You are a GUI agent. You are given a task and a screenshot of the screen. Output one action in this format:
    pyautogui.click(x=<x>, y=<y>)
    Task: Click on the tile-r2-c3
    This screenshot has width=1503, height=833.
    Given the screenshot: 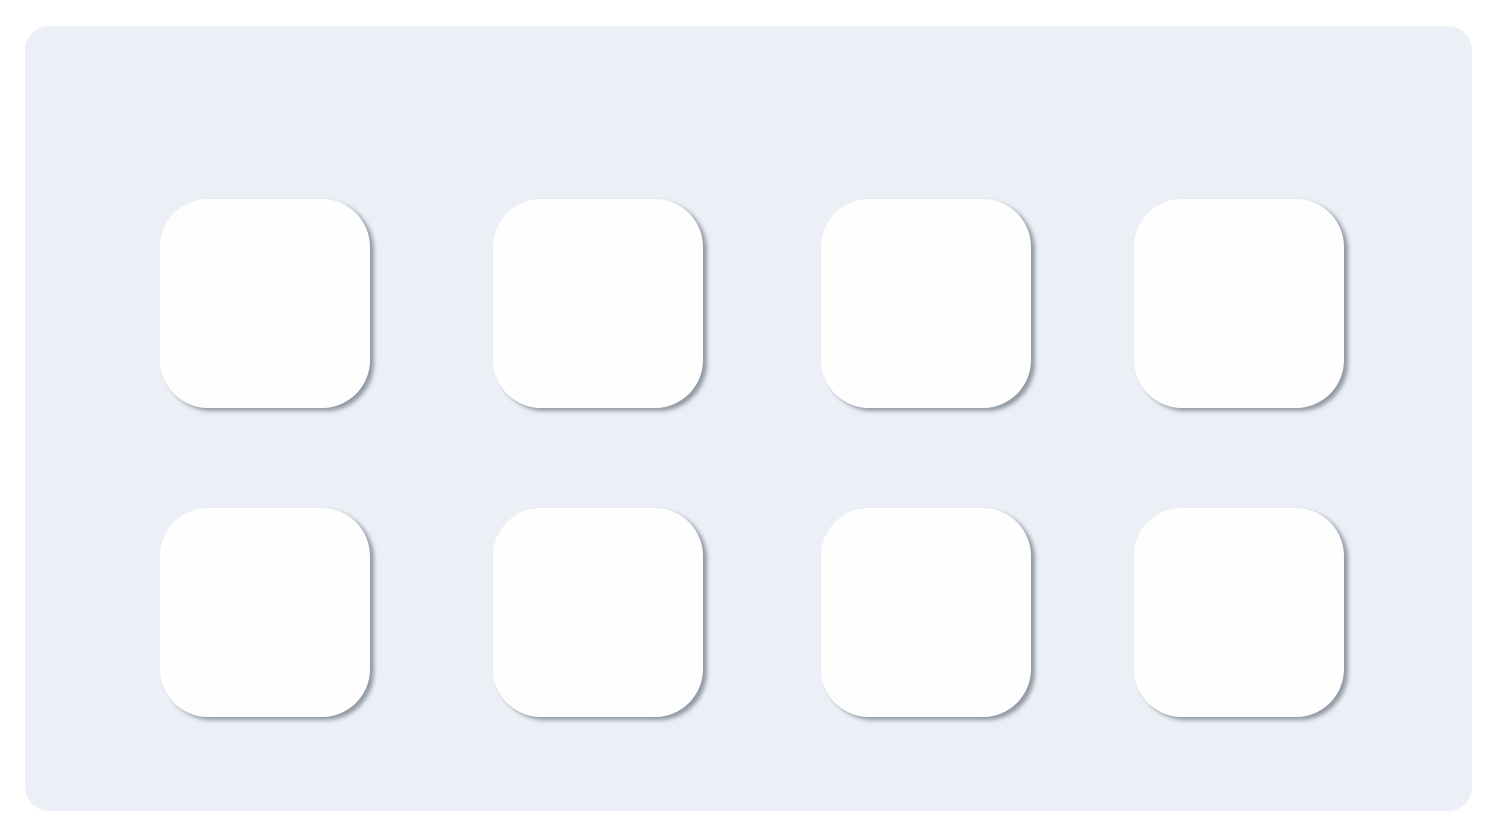 What is the action you would take?
    pyautogui.click(x=926, y=612)
    